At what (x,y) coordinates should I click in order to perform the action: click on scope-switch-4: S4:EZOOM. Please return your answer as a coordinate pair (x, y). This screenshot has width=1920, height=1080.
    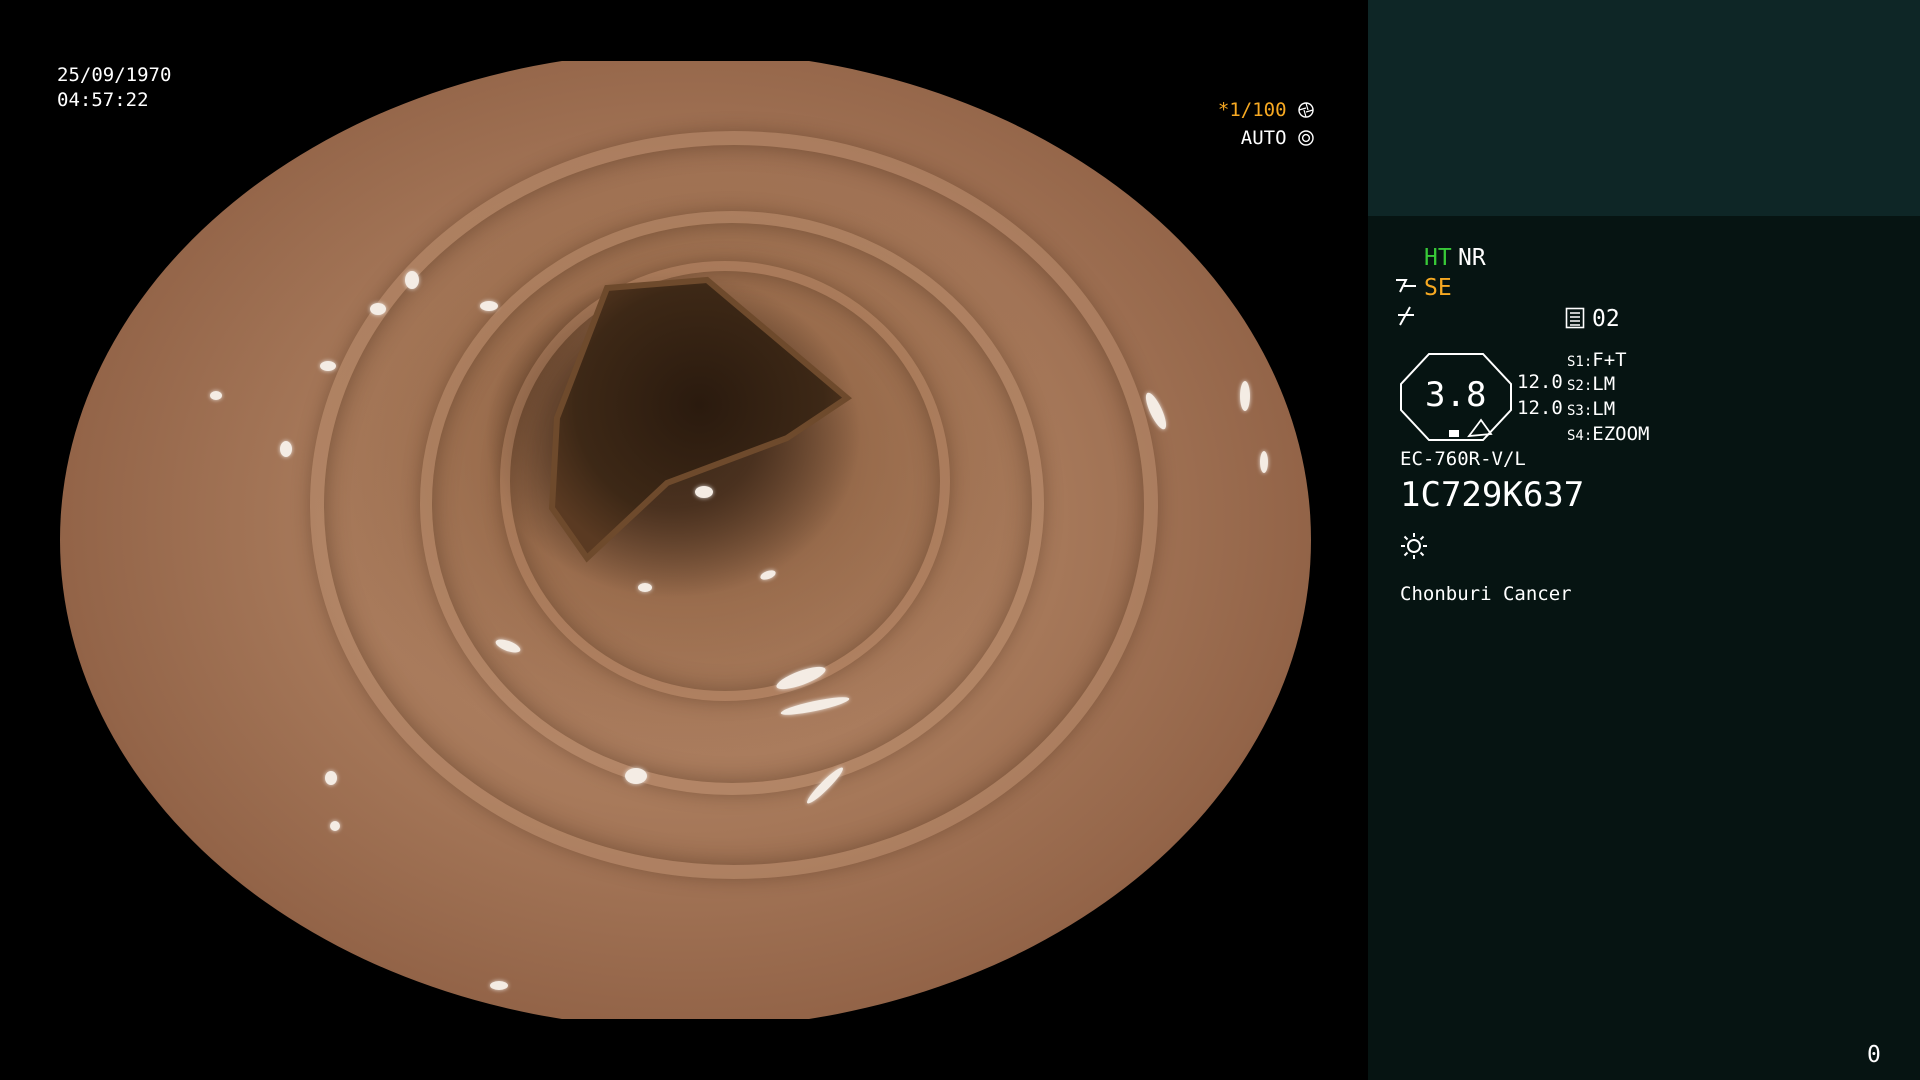
    Looking at the image, I should click on (1608, 434).